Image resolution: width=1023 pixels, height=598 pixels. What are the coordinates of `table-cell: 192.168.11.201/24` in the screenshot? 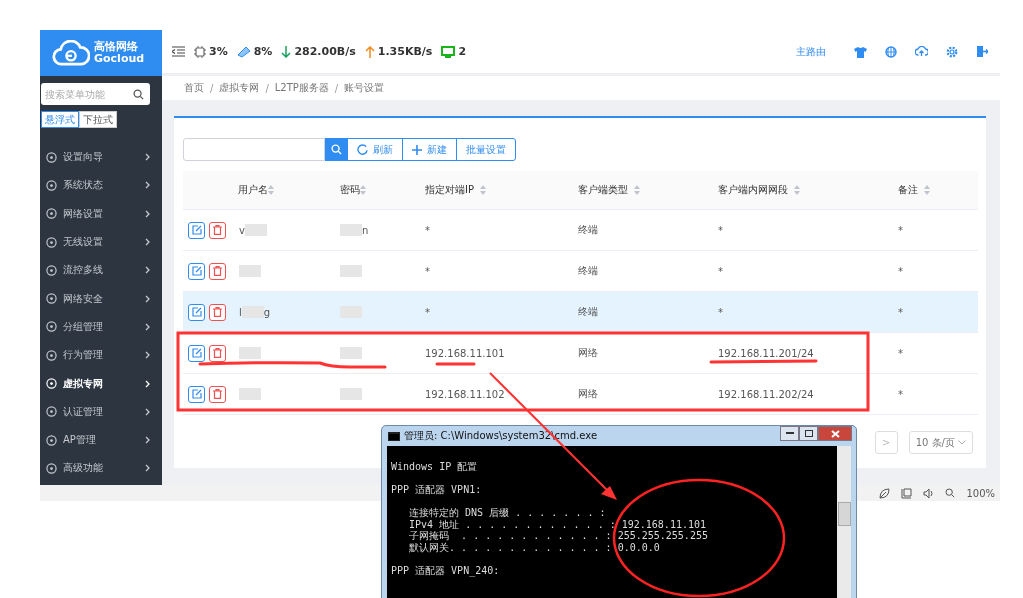 It's located at (766, 353).